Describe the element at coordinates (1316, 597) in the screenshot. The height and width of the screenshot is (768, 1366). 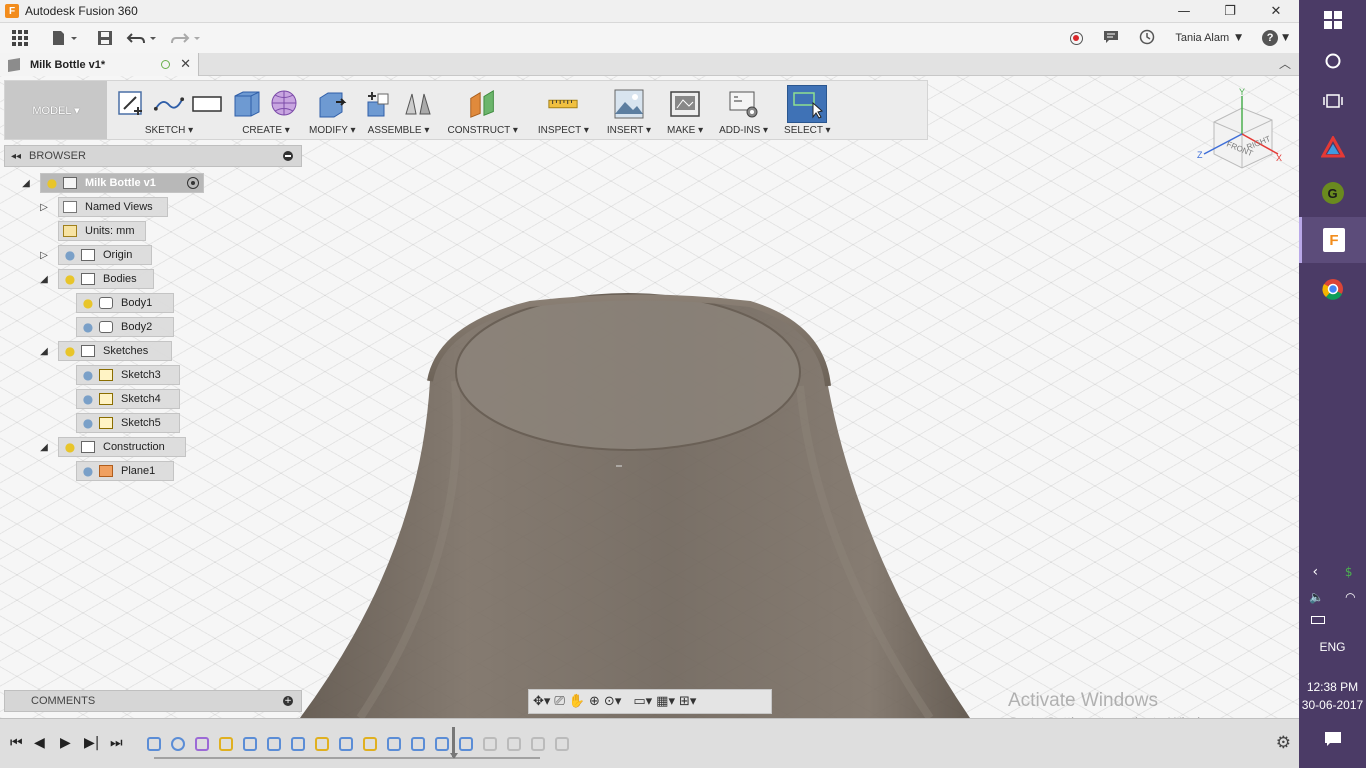
I see `volume-icon: 🔈` at that location.